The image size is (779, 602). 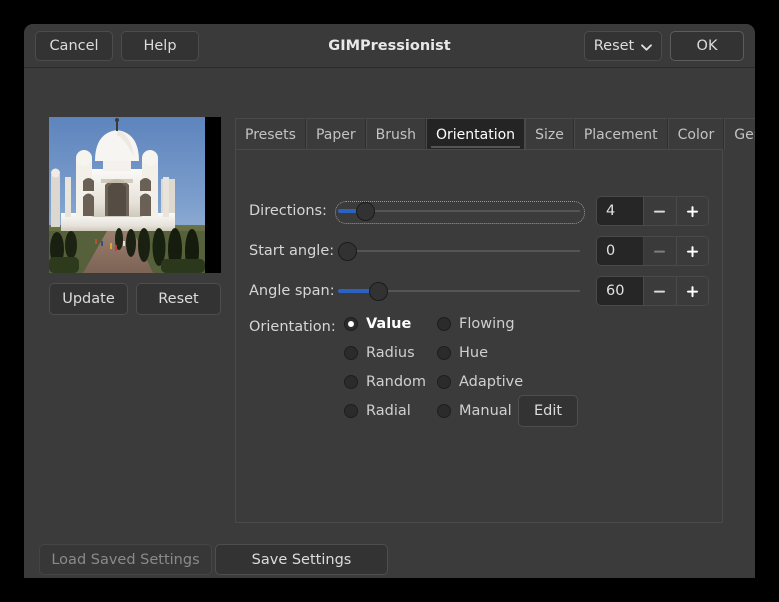 I want to click on angle-span-label: Angle span:, so click(x=292, y=291).